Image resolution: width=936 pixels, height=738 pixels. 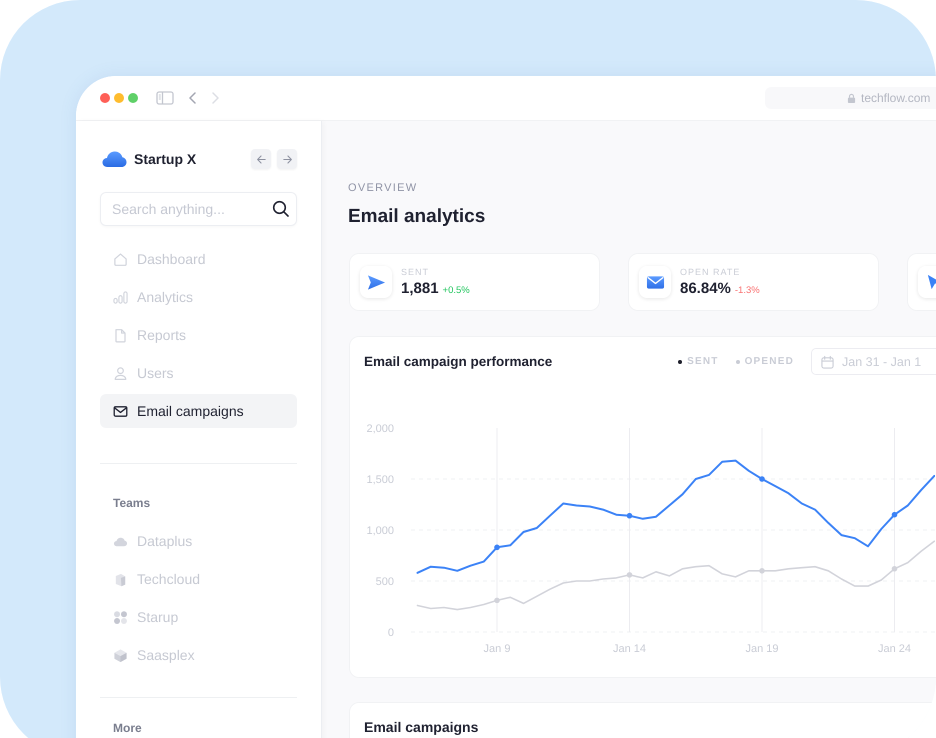 What do you see at coordinates (456, 290) in the screenshot?
I see `stat-change: +0.5%` at bounding box center [456, 290].